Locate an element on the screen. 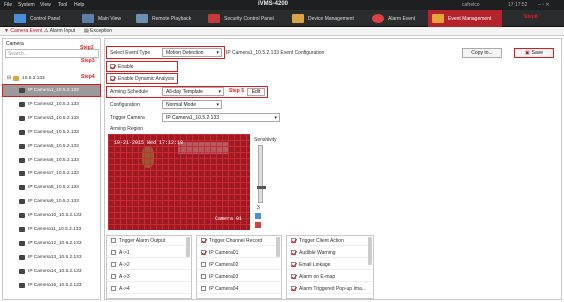  enable-checkbox: Enable is located at coordinates (122, 67).